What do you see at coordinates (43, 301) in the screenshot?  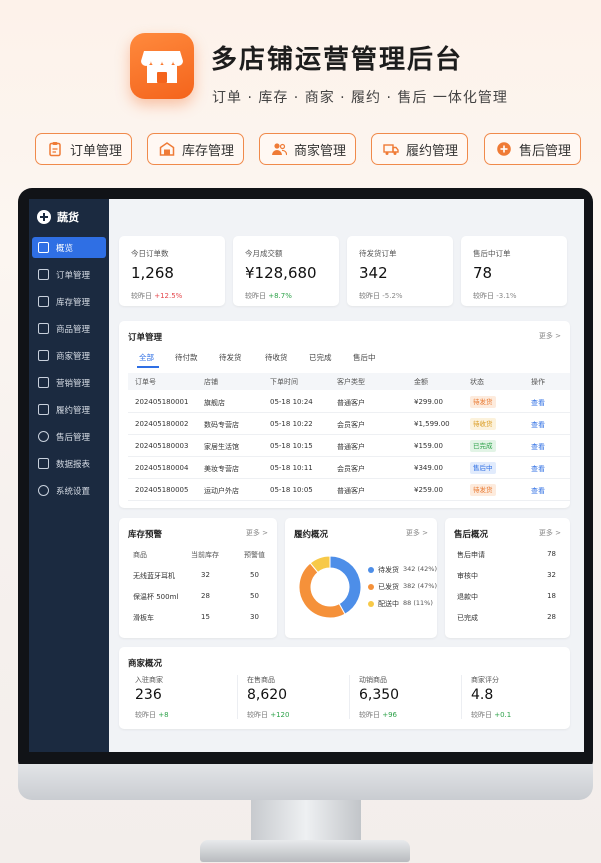 I see `warehouse-icon` at bounding box center [43, 301].